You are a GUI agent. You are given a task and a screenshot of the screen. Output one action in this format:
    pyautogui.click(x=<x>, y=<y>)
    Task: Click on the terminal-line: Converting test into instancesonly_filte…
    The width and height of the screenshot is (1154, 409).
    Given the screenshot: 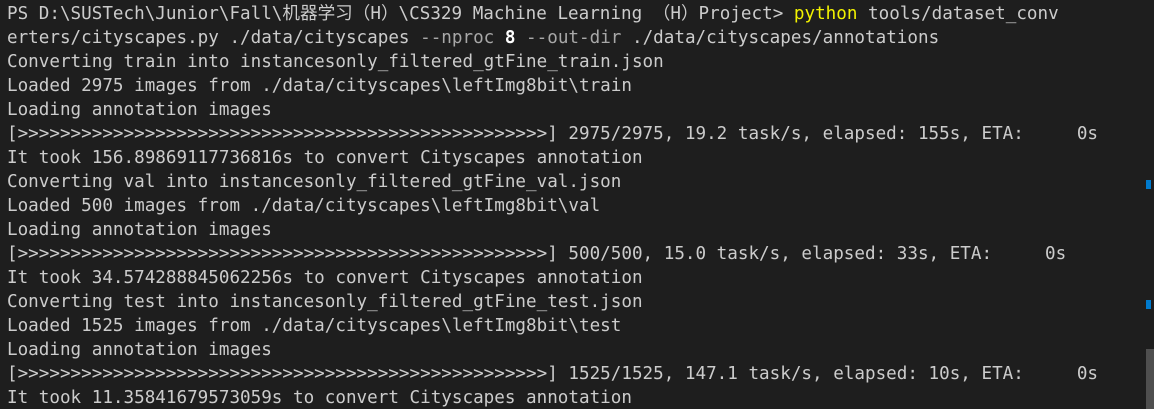 What is the action you would take?
    pyautogui.click(x=577, y=302)
    